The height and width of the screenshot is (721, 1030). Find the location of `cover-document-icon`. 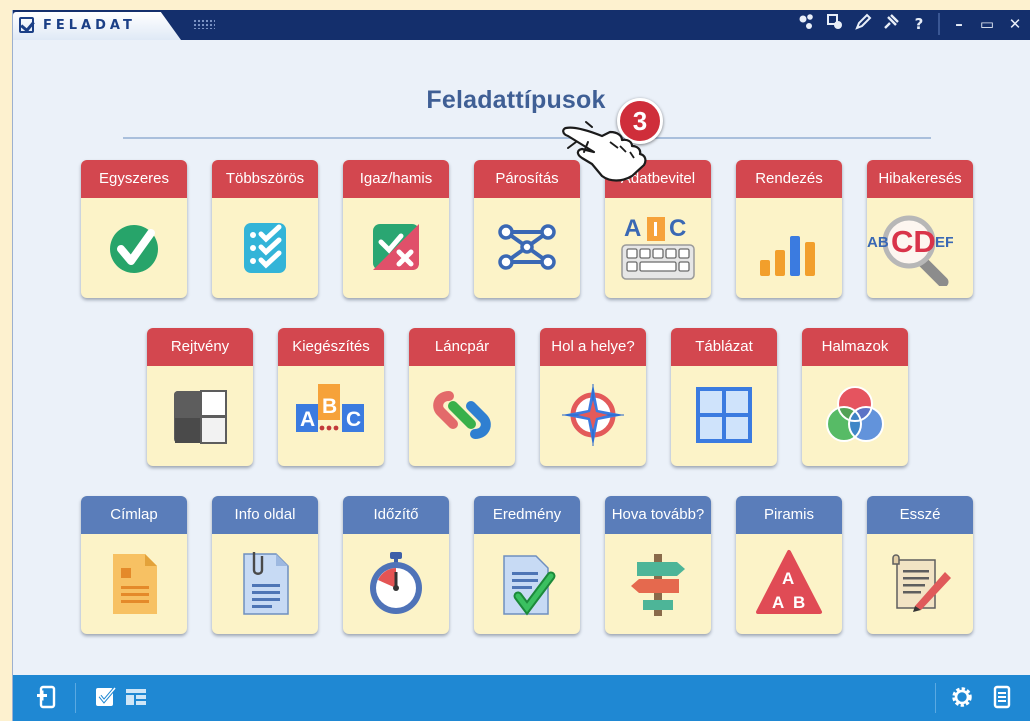

cover-document-icon is located at coordinates (134, 583).